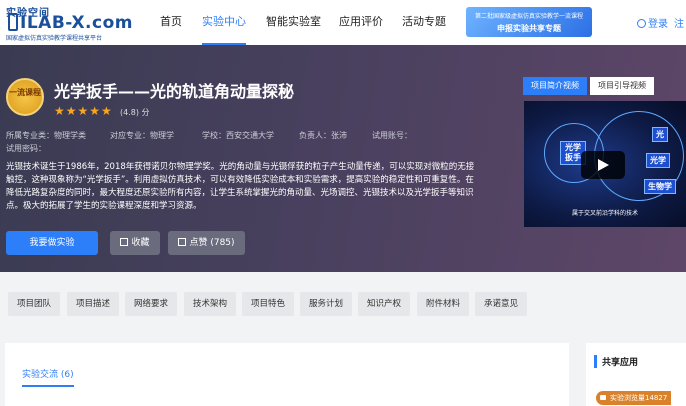  What do you see at coordinates (26, 148) in the screenshot?
I see `meta-password: 试用密码：` at bounding box center [26, 148].